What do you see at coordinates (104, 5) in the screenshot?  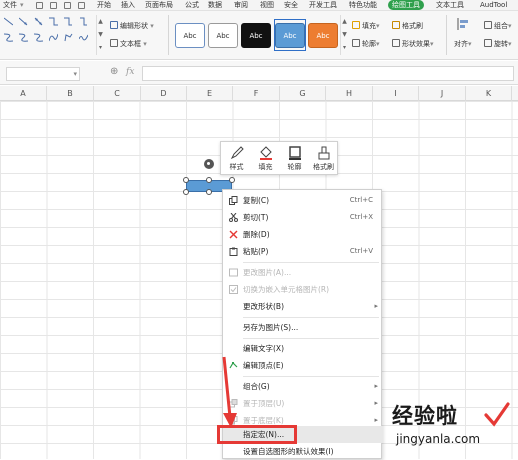 I see `menu-home: 开始` at bounding box center [104, 5].